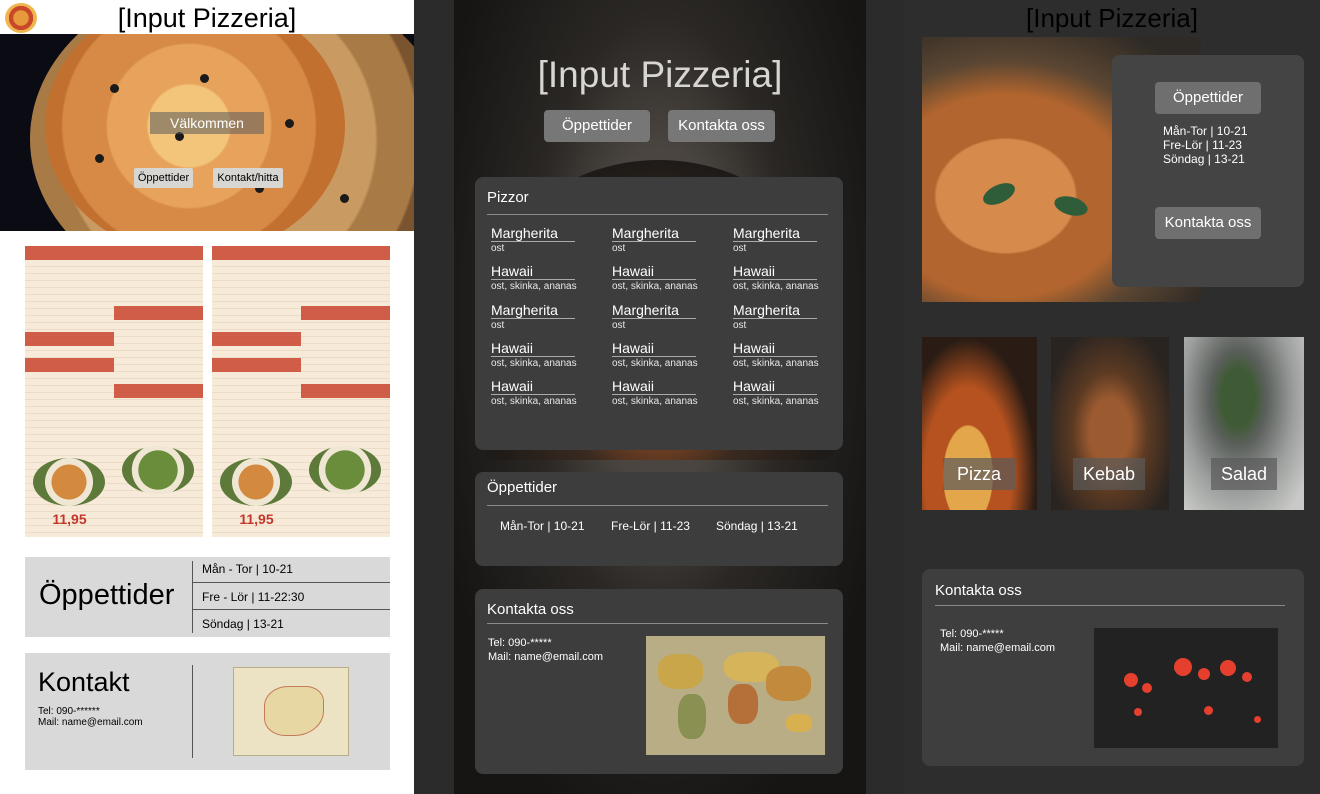  What do you see at coordinates (291, 711) in the screenshot?
I see `europe-map-image` at bounding box center [291, 711].